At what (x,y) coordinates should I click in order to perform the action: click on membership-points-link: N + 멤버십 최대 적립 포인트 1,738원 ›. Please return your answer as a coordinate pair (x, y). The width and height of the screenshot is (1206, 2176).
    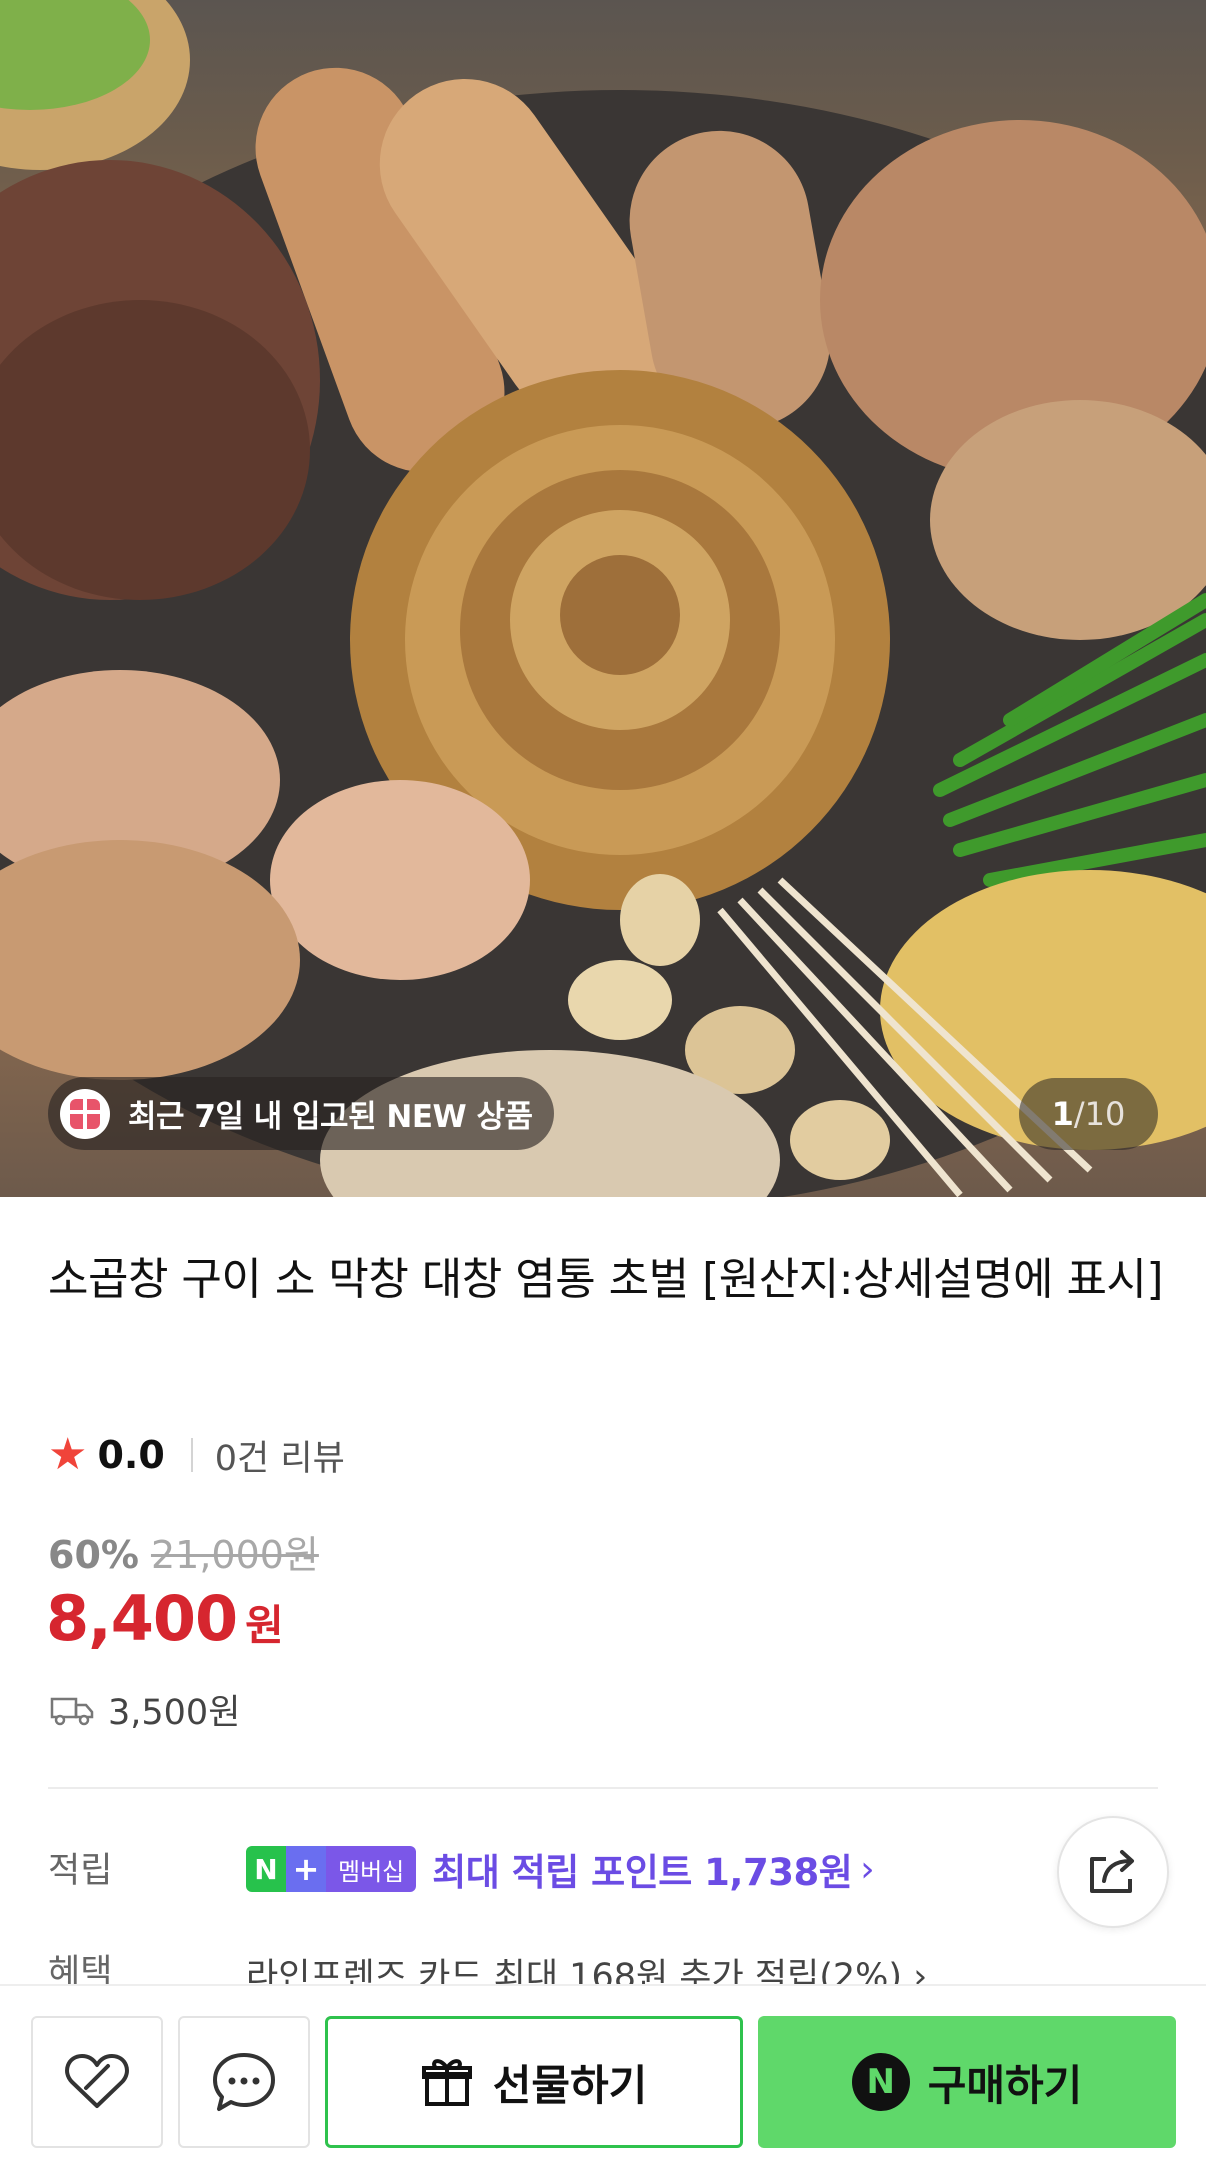
    Looking at the image, I should click on (560, 1869).